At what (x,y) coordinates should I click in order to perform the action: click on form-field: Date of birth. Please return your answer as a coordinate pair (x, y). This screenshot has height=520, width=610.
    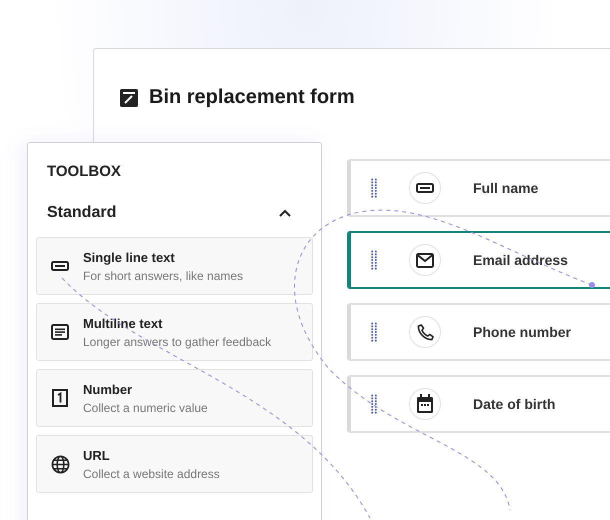
    Looking at the image, I should click on (478, 404).